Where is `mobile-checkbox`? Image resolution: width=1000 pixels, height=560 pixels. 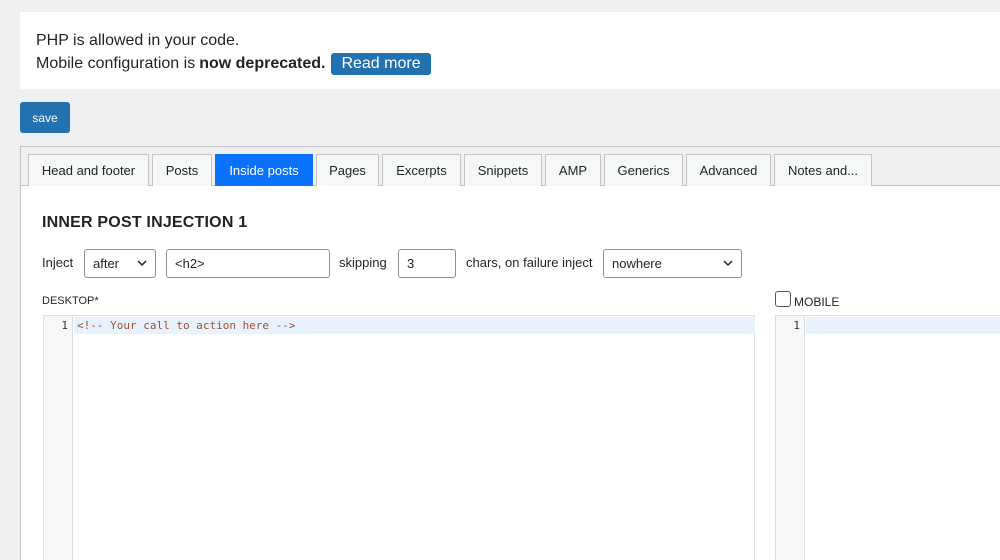 mobile-checkbox is located at coordinates (783, 299).